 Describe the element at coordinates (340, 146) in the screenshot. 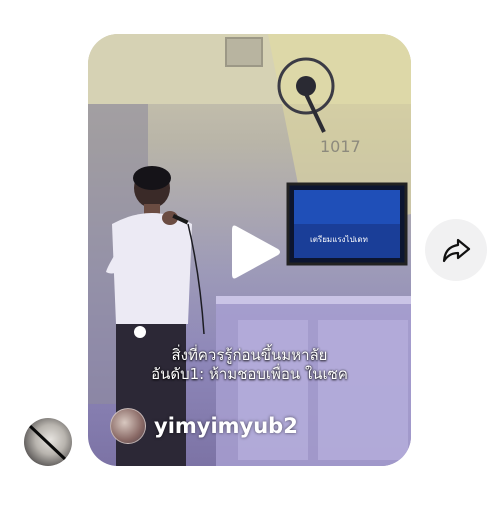

I see `room-number: 1017` at that location.